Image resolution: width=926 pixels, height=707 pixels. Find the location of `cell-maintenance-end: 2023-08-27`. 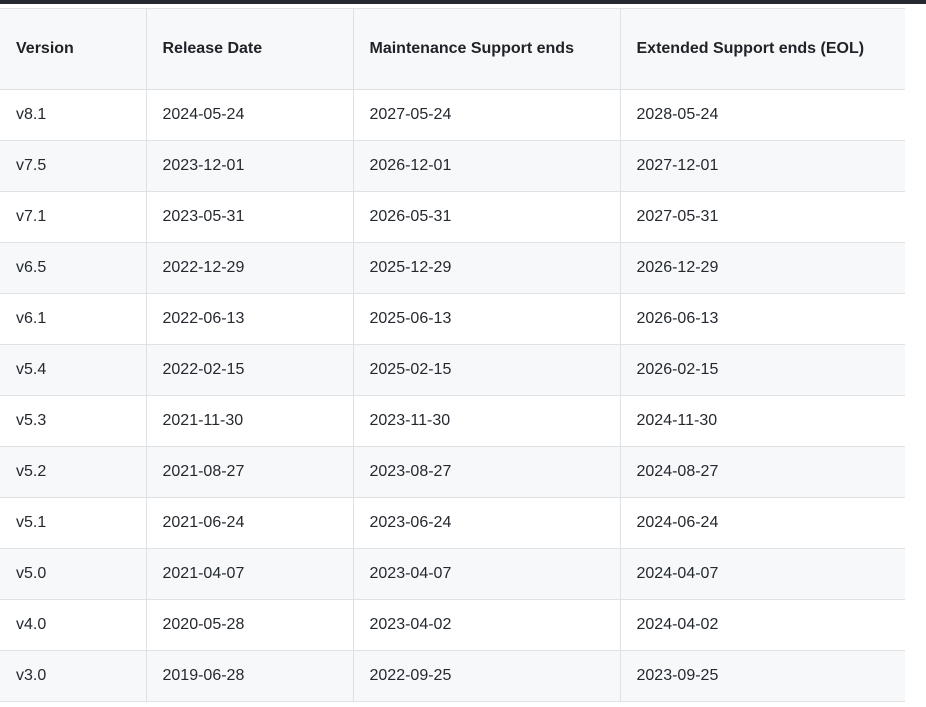

cell-maintenance-end: 2023-08-27 is located at coordinates (486, 472).